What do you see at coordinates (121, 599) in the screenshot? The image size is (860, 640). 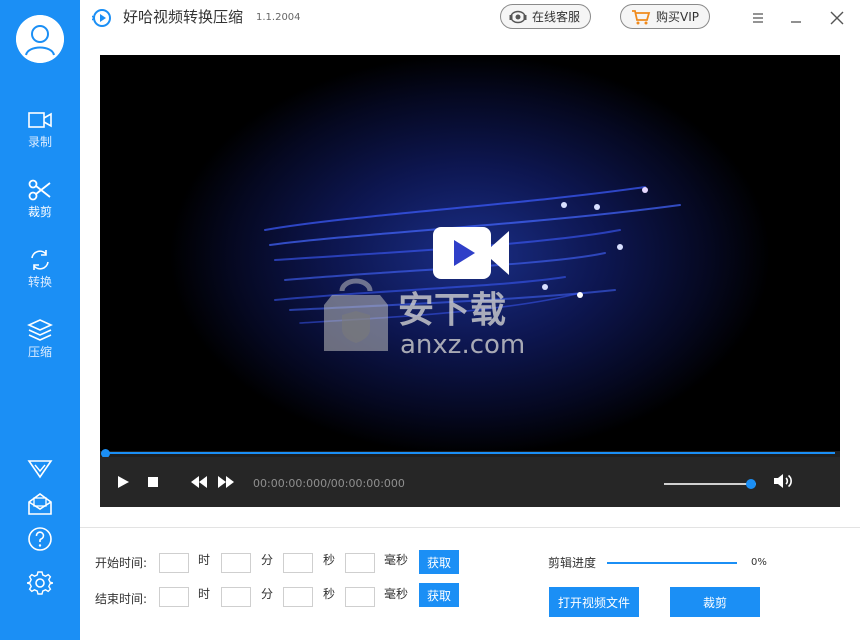 I see `end-time-label: 结束时间:` at bounding box center [121, 599].